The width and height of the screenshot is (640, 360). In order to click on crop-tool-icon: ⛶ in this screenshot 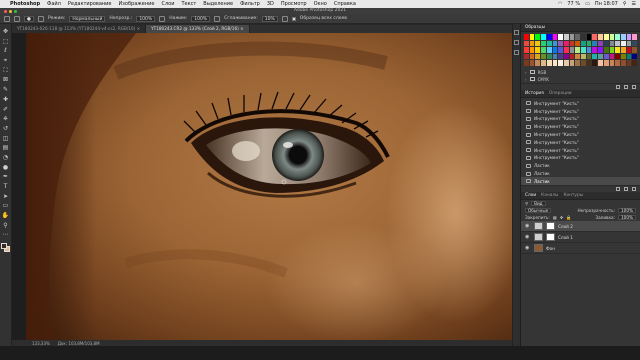, I will do `click(5, 70)`.